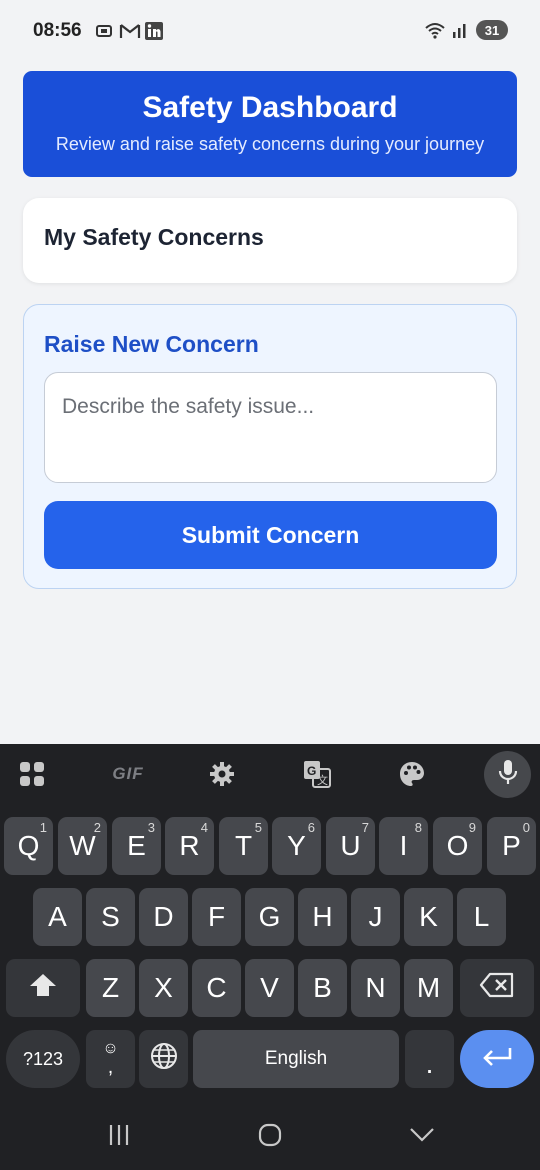  What do you see at coordinates (270, 240) in the screenshot?
I see `my-concerns-card: My Safety Concerns` at bounding box center [270, 240].